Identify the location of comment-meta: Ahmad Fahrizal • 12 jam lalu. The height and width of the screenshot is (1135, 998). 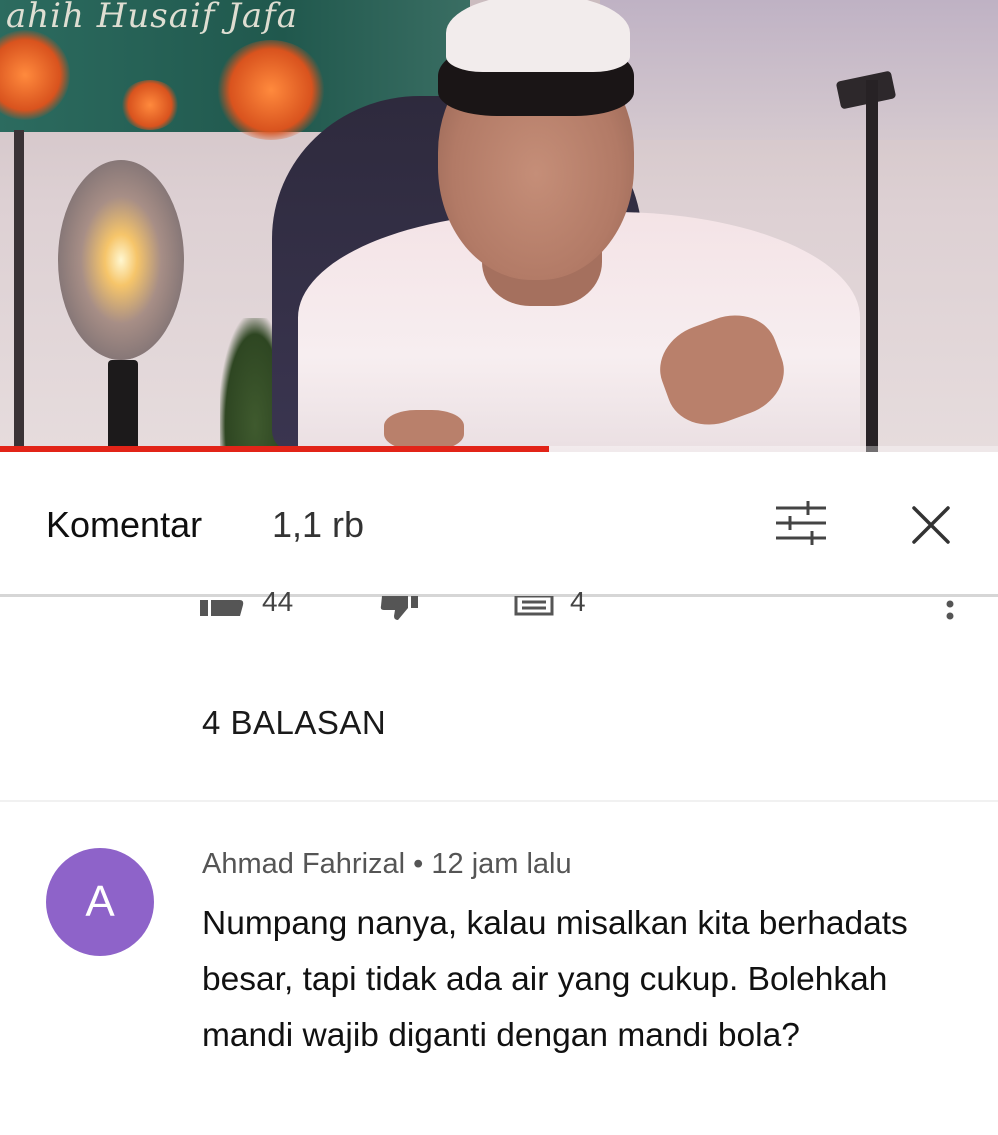
(387, 864).